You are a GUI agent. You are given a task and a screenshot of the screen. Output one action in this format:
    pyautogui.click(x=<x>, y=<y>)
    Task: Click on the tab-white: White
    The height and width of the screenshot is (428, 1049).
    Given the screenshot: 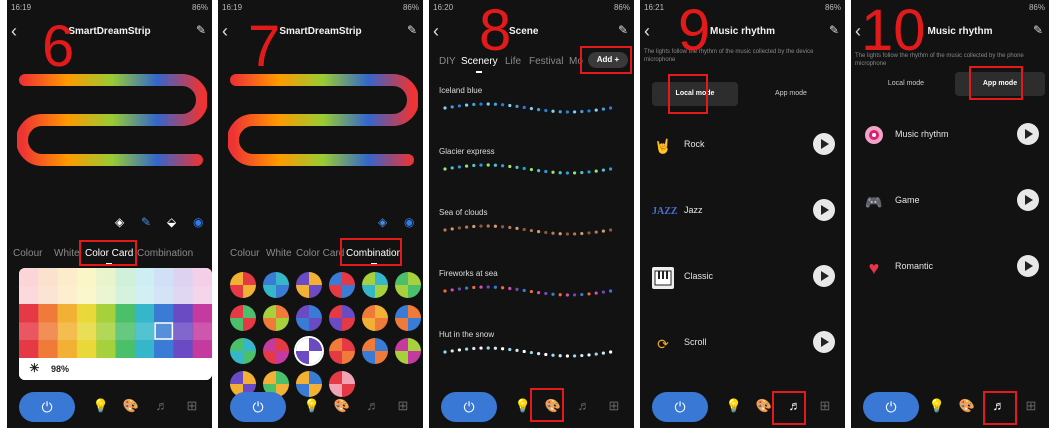 What is the action you would take?
    pyautogui.click(x=279, y=253)
    